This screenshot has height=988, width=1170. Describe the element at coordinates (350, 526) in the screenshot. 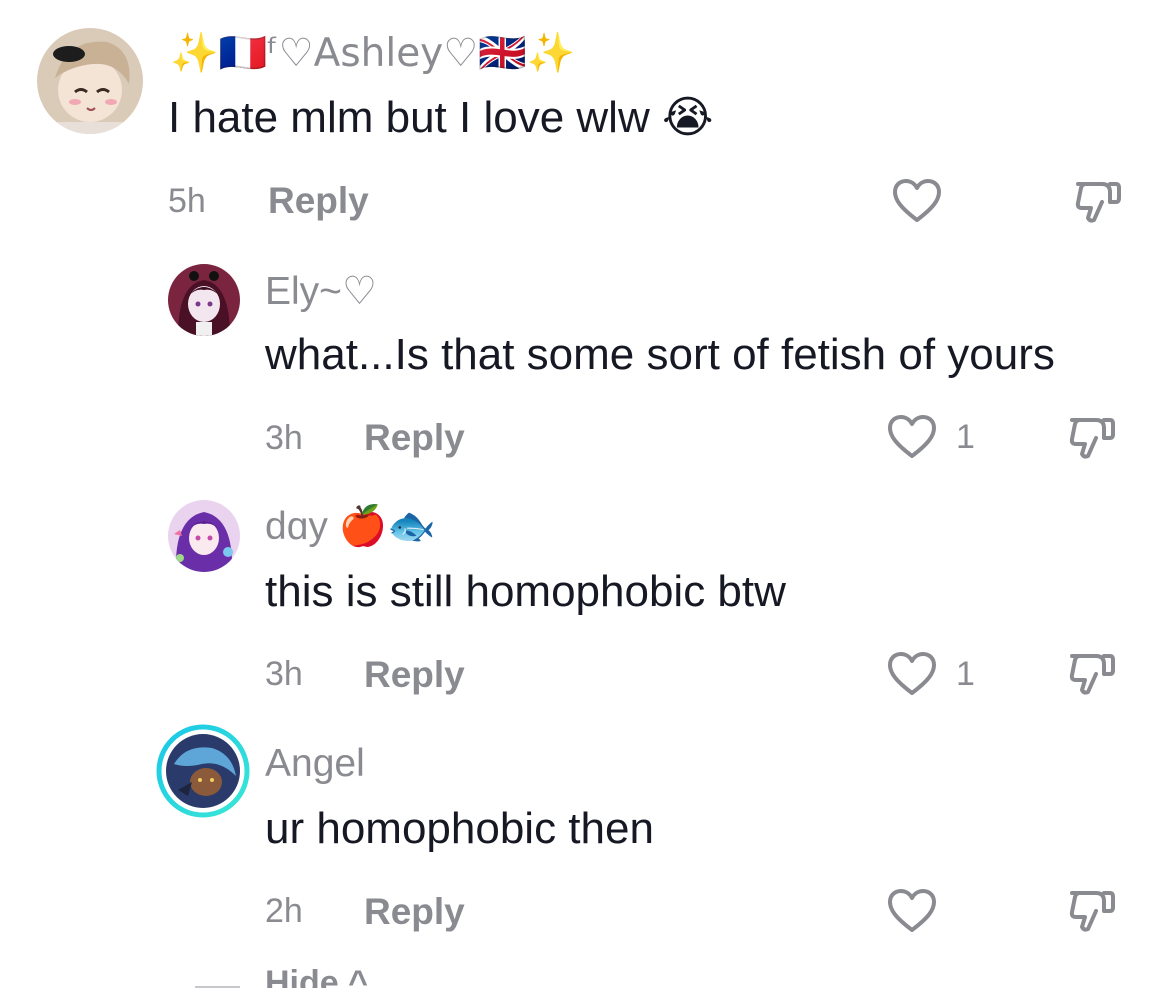

I see `comment-username: dɑy 🍎🐟` at that location.